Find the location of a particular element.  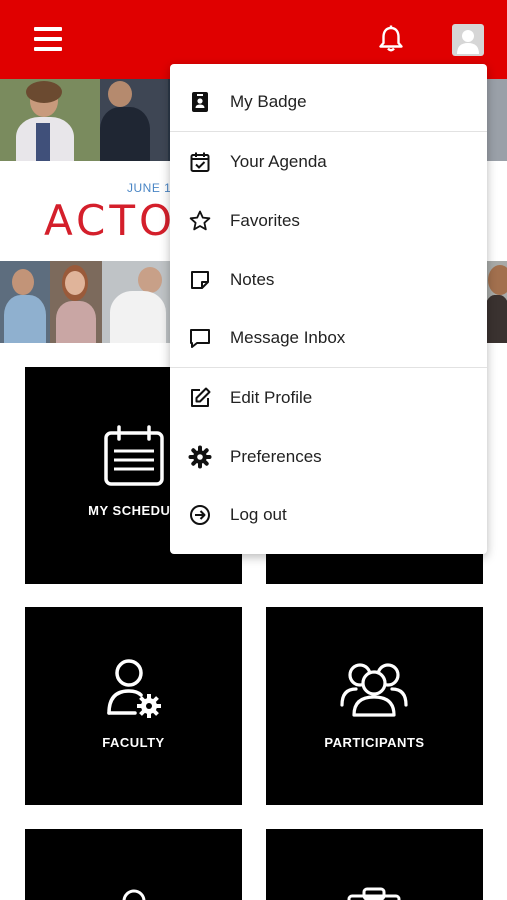

menu-item-label: My Badge is located at coordinates (268, 101).